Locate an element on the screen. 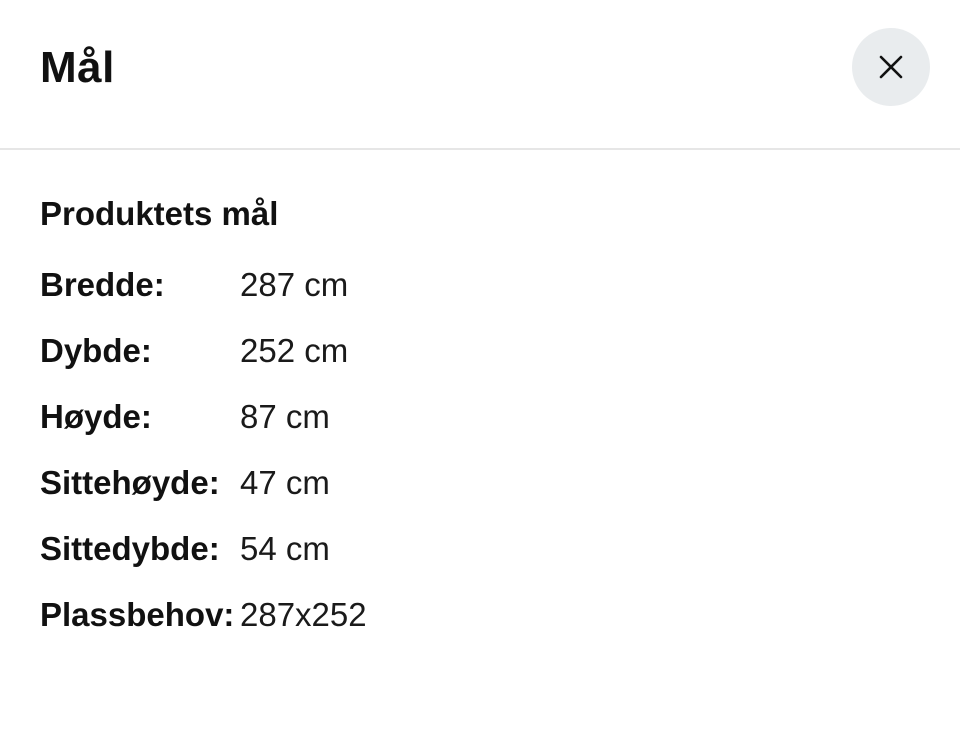 The height and width of the screenshot is (730, 960). close-icon is located at coordinates (891, 67).